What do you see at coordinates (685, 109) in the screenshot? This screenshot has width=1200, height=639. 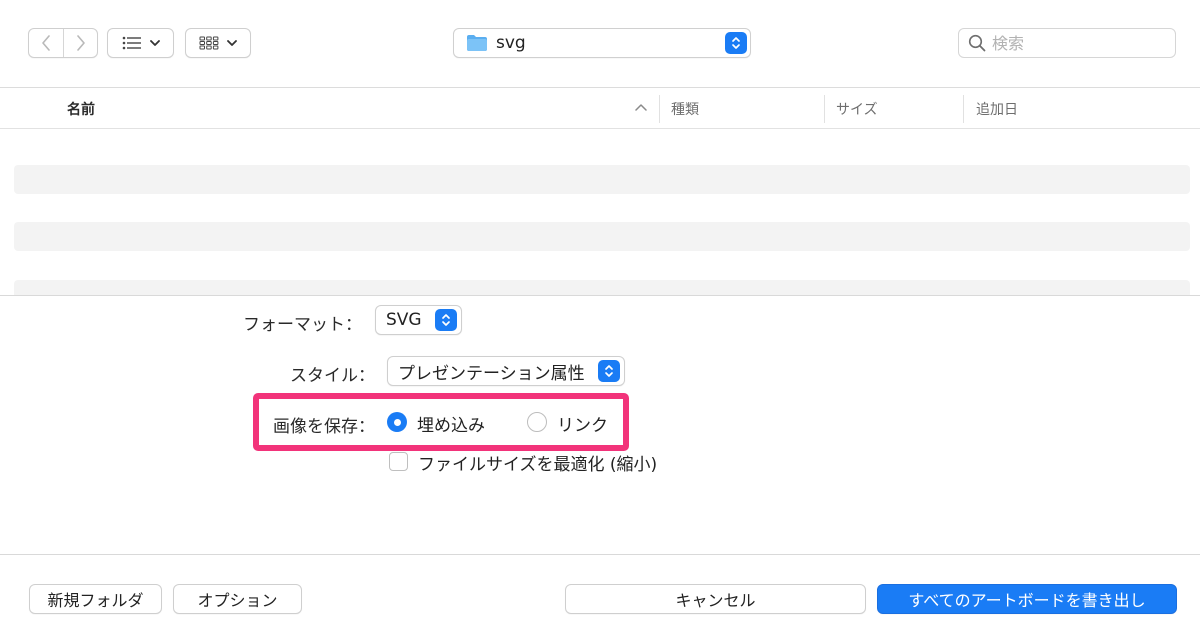 I see `column-header-kind: 種類` at bounding box center [685, 109].